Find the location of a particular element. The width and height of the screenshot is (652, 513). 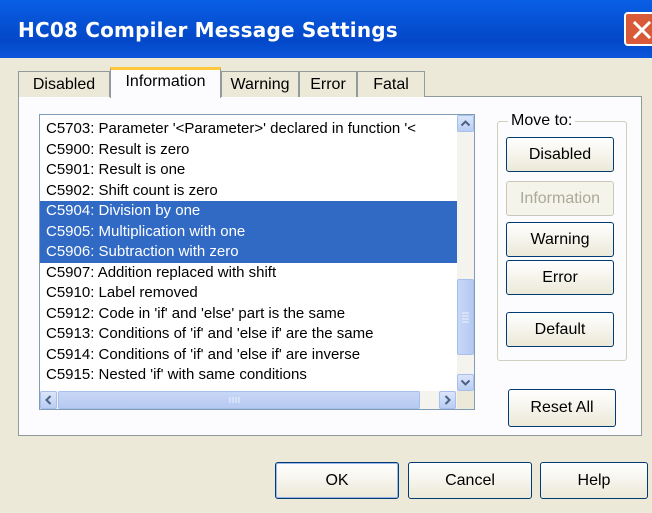

close-icon is located at coordinates (642, 30).